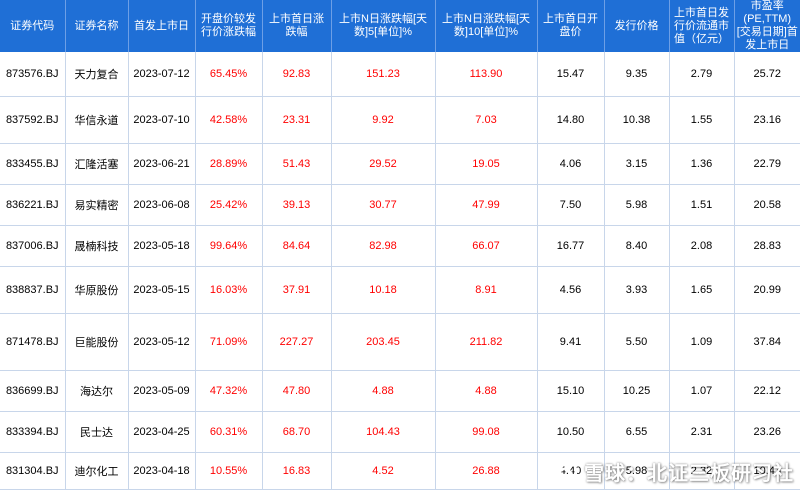 This screenshot has height=490, width=800. What do you see at coordinates (97, 246) in the screenshot?
I see `name-cell: 晟楠科技` at bounding box center [97, 246].